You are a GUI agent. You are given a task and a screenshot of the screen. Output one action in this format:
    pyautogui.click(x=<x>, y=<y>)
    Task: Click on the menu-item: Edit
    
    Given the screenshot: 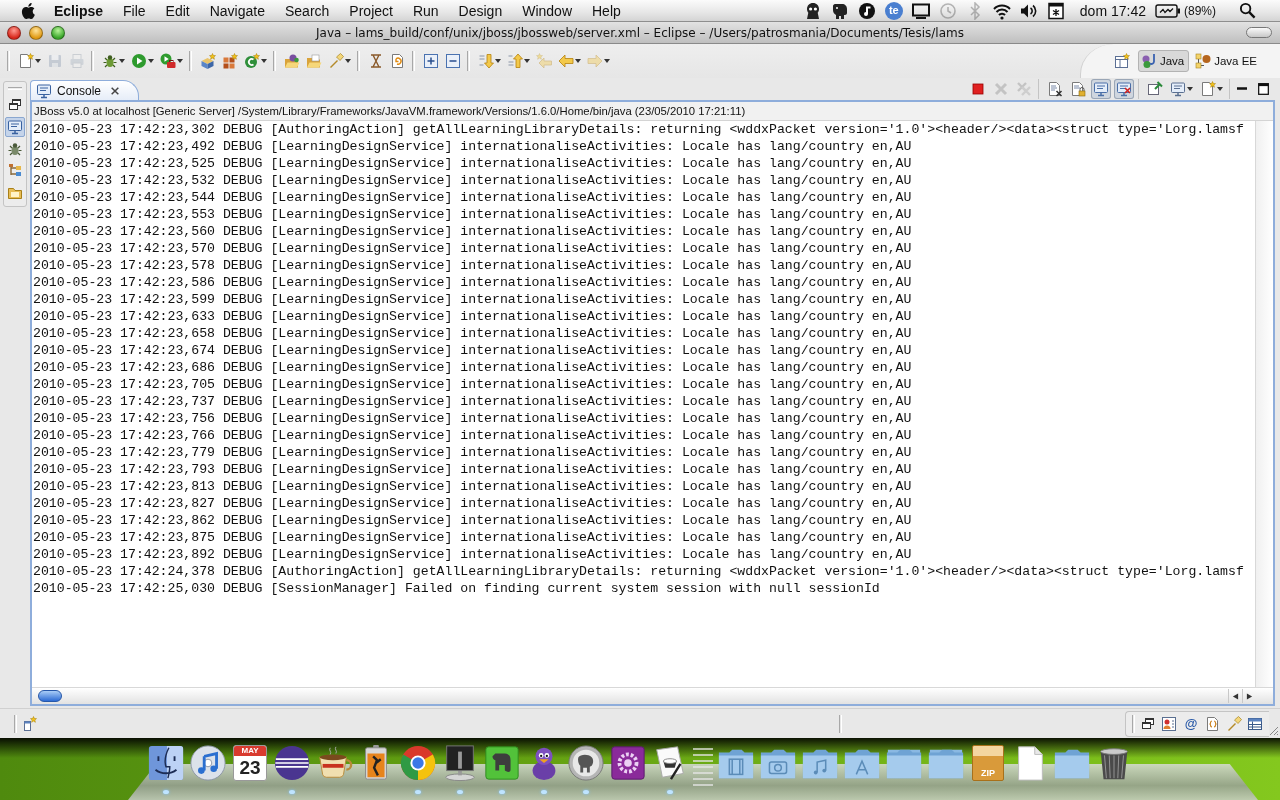 What is the action you would take?
    pyautogui.click(x=177, y=10)
    